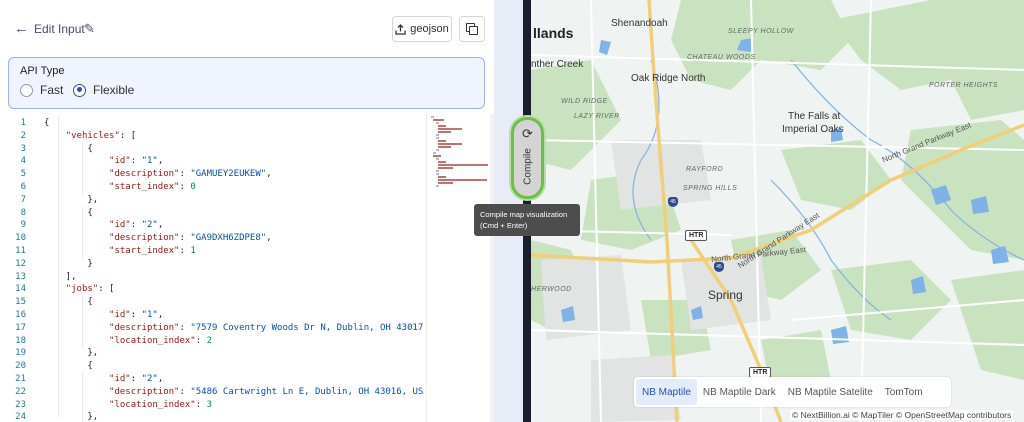 Image resolution: width=1024 pixels, height=422 pixels. I want to click on geojson-button: geojson, so click(422, 29).